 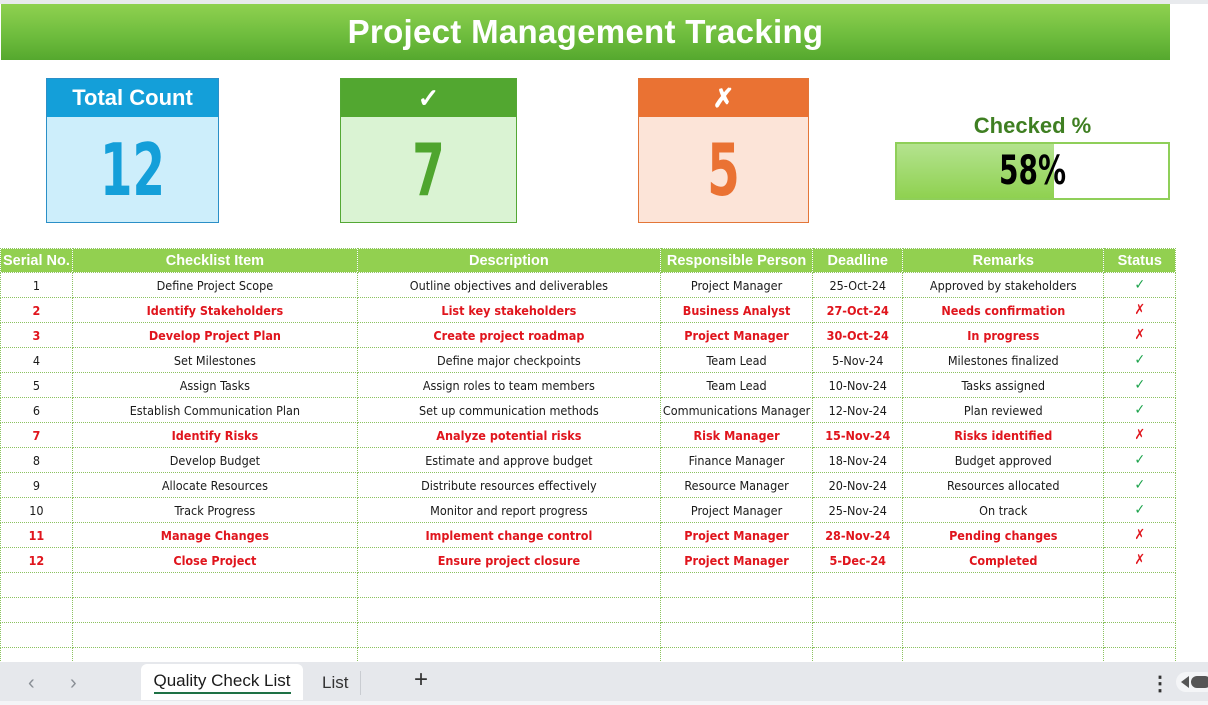 I want to click on cell-remarks: Risks identified, so click(x=1003, y=435).